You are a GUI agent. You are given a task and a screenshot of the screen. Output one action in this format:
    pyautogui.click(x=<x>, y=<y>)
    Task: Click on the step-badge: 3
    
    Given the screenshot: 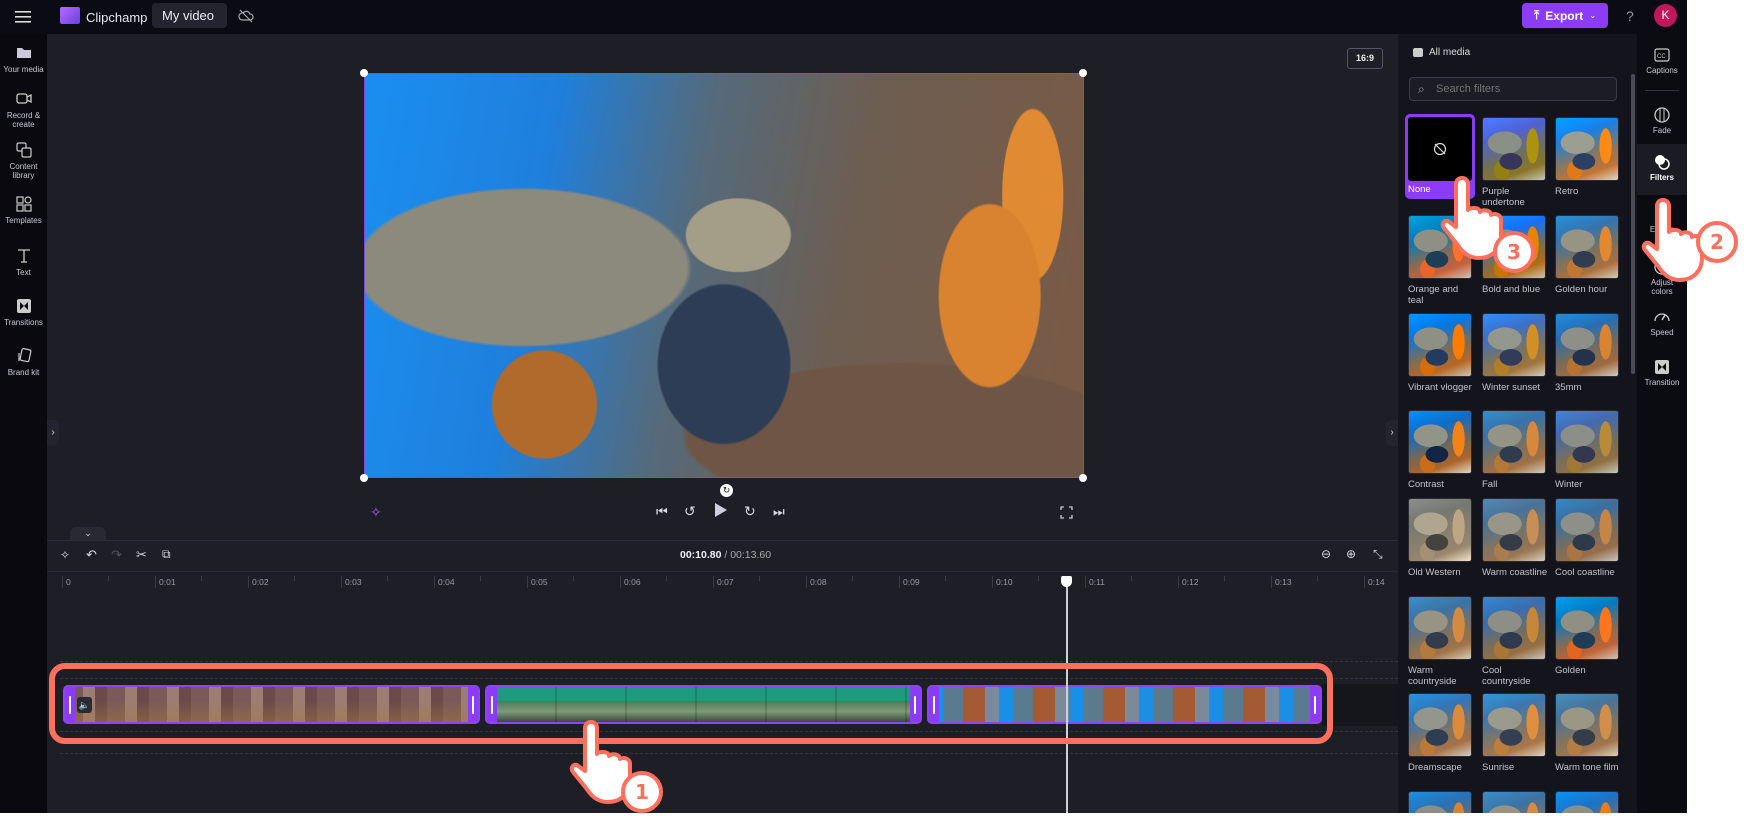 What is the action you would take?
    pyautogui.click(x=1514, y=252)
    